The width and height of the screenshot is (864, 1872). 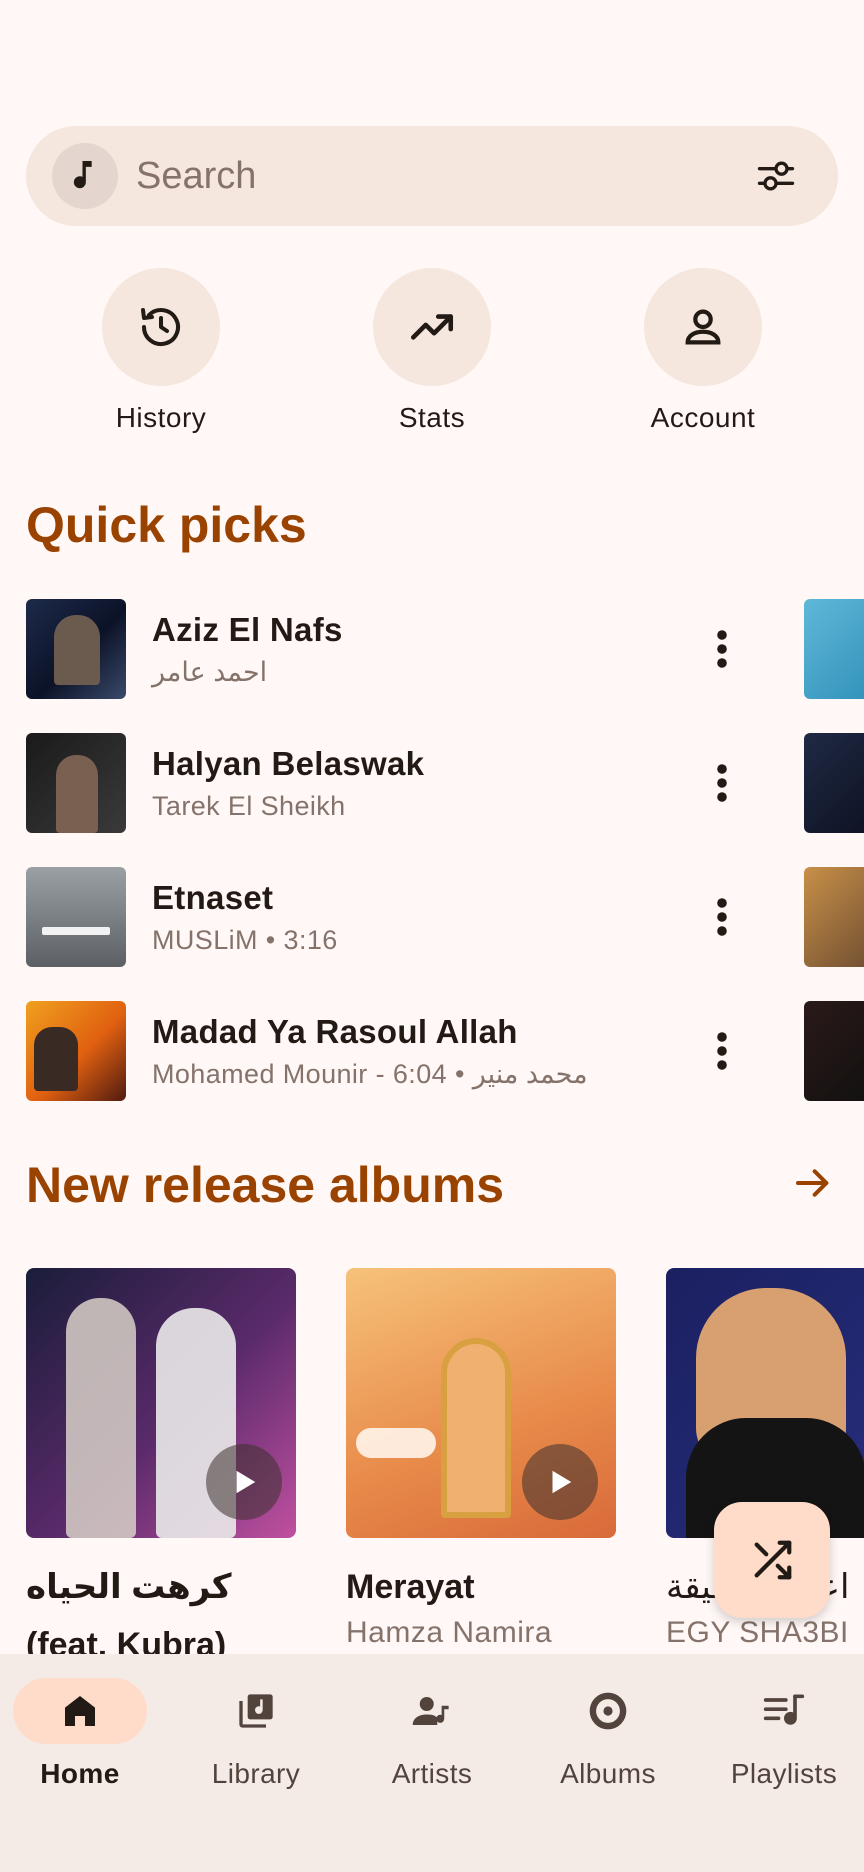 I want to click on song-subtitle: MUSLiM • 3:16, so click(x=245, y=940).